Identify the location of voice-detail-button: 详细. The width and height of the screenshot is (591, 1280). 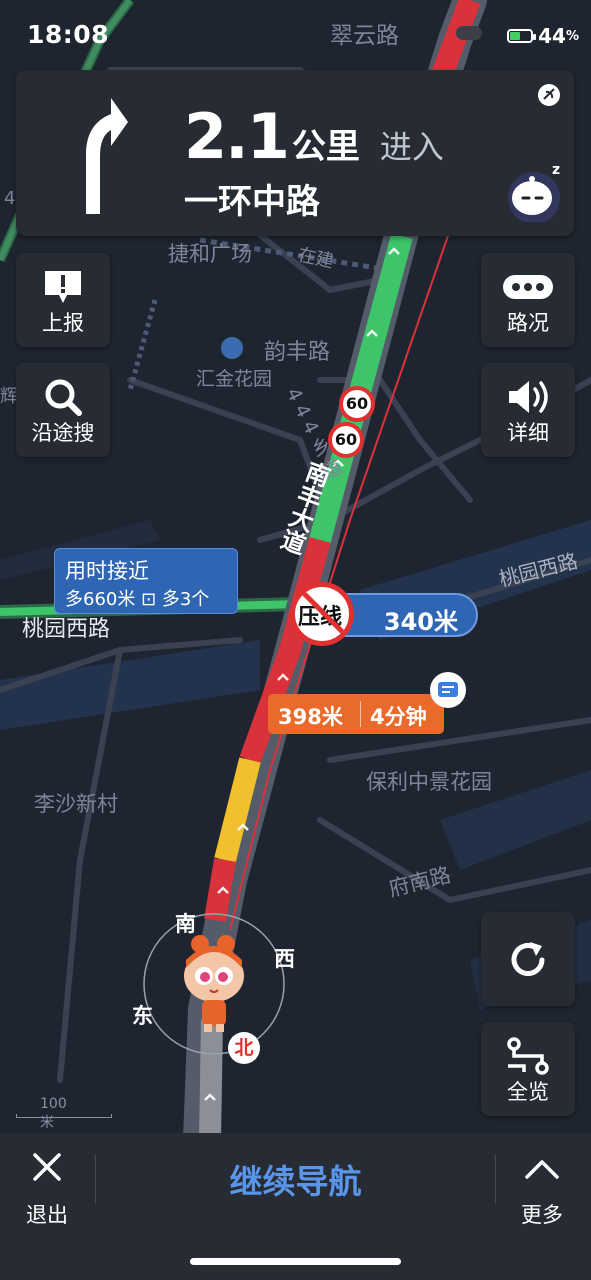
(528, 410).